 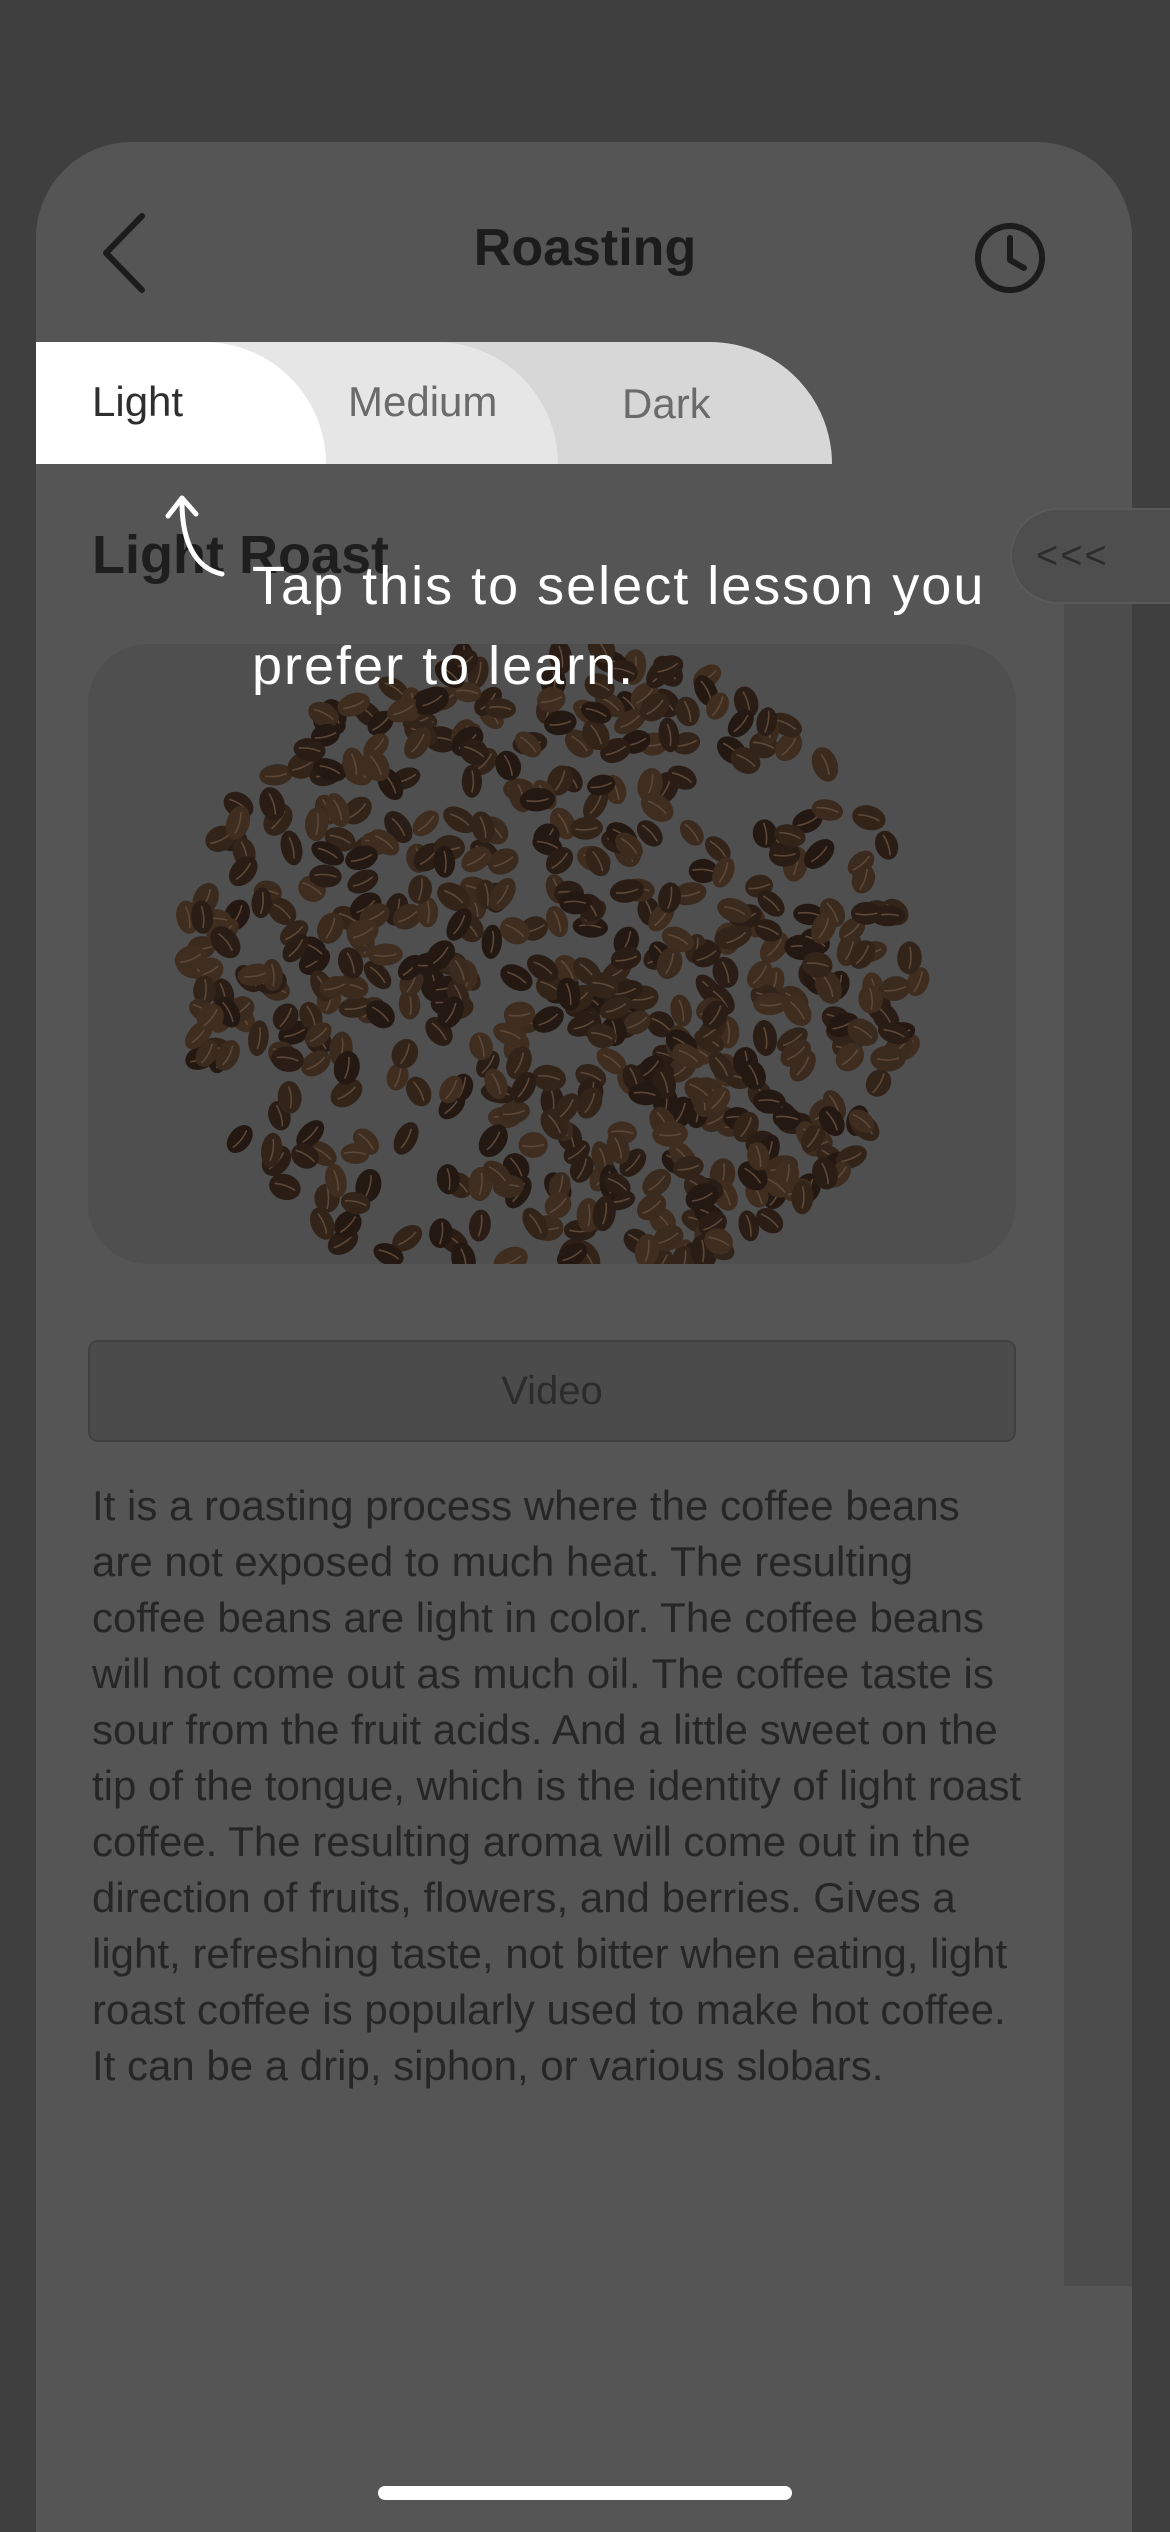 I want to click on home-indicator, so click(x=585, y=2493).